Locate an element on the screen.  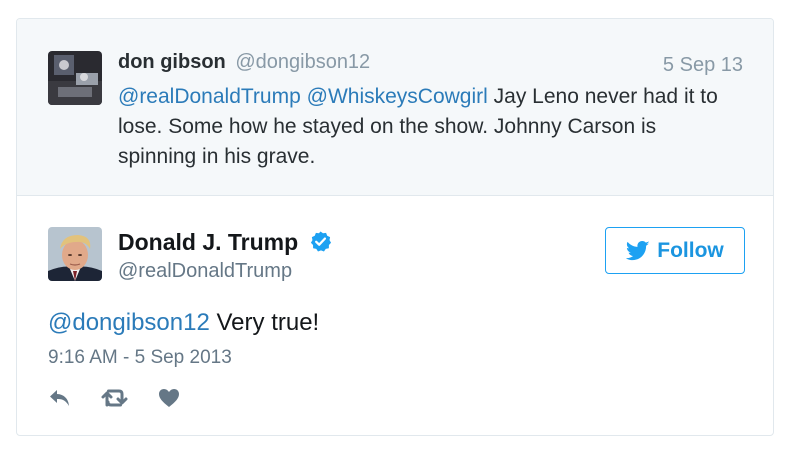
retweet-button is located at coordinates (115, 400).